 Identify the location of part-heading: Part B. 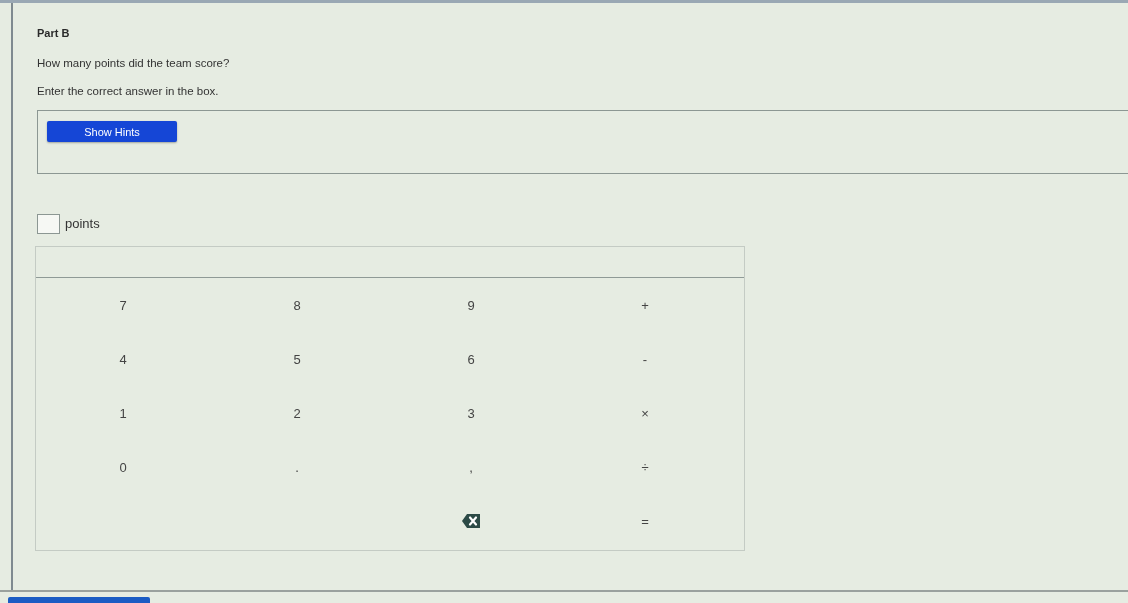
(53, 33).